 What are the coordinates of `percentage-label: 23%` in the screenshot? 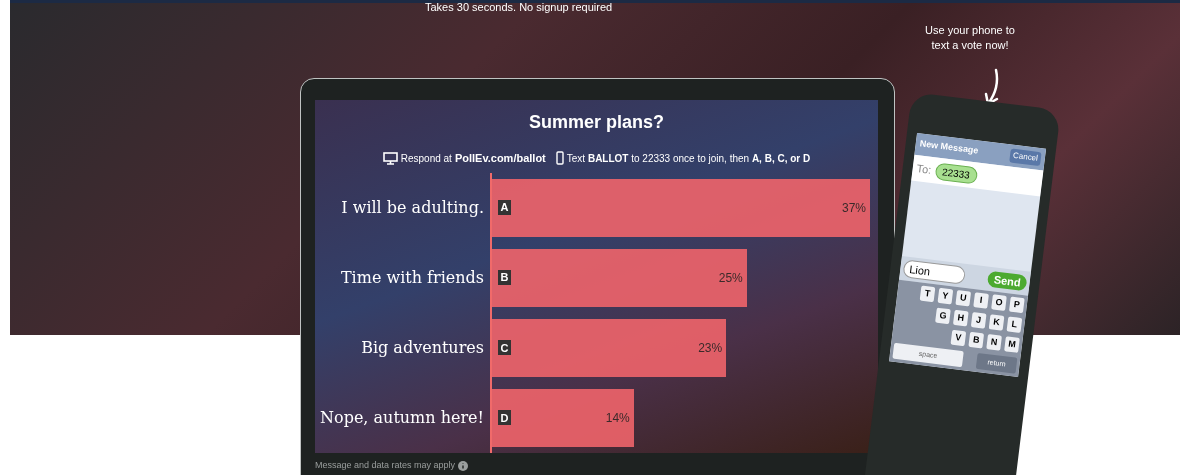 It's located at (710, 348).